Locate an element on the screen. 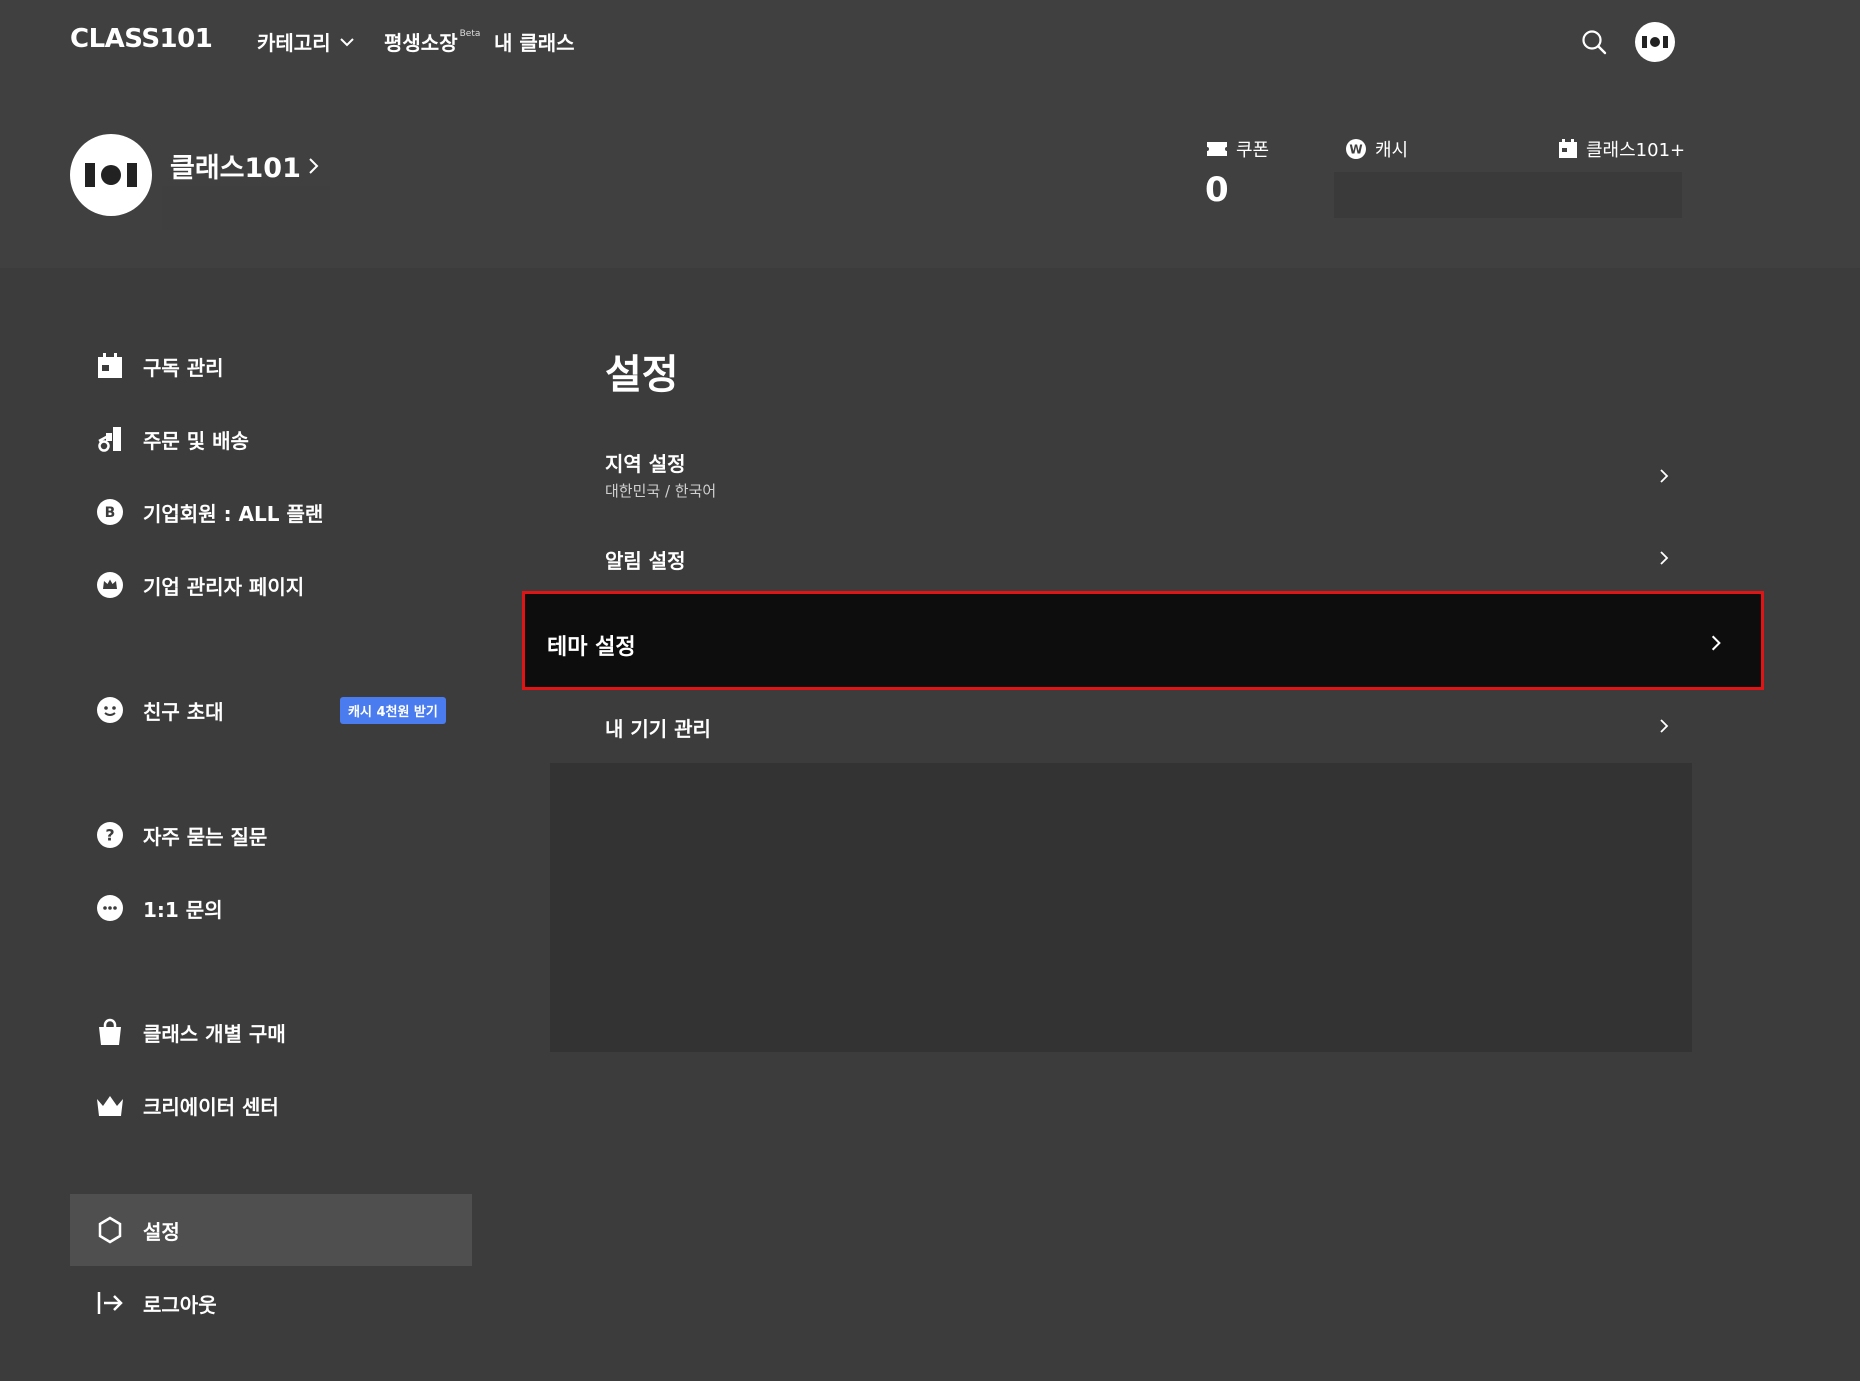  settings-row-label: 테마 설정 is located at coordinates (591, 647).